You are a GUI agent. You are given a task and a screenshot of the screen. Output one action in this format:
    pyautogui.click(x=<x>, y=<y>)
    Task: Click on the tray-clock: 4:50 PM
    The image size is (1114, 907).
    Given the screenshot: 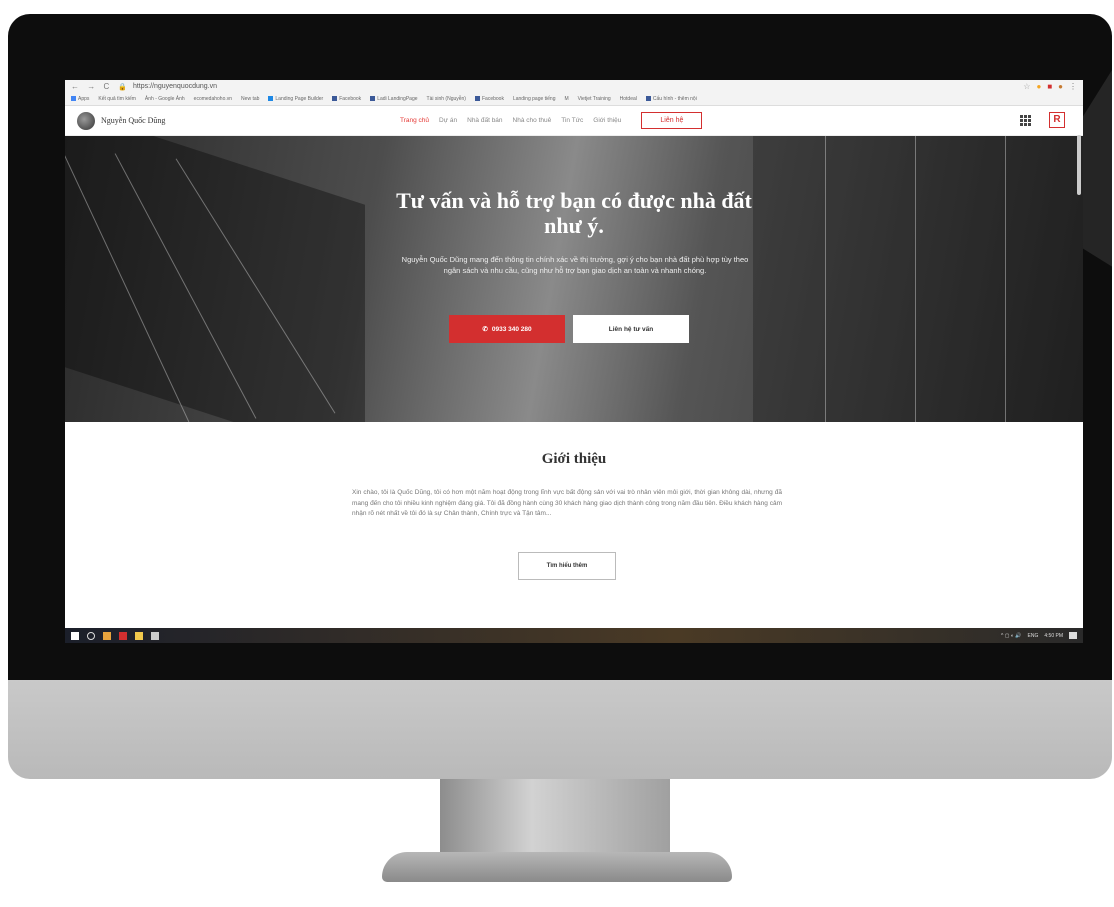 What is the action you would take?
    pyautogui.click(x=1053, y=636)
    